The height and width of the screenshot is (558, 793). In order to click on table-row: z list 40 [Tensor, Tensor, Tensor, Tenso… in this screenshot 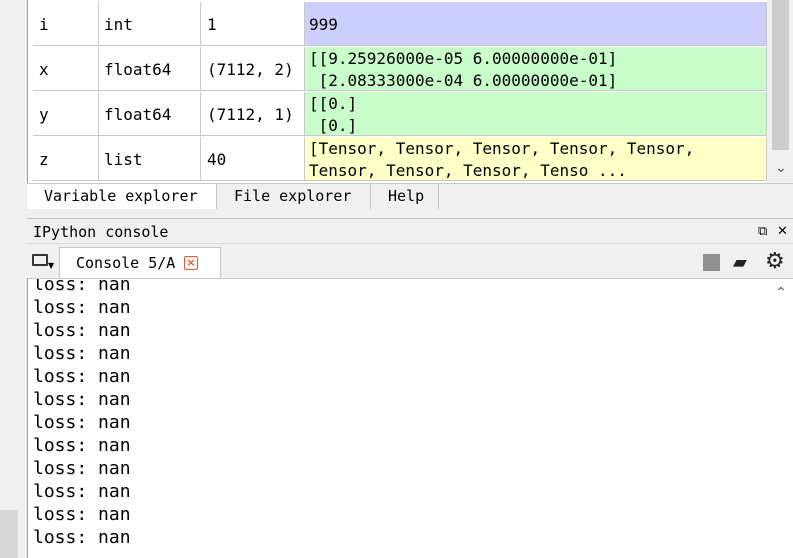, I will do `click(400, 159)`.